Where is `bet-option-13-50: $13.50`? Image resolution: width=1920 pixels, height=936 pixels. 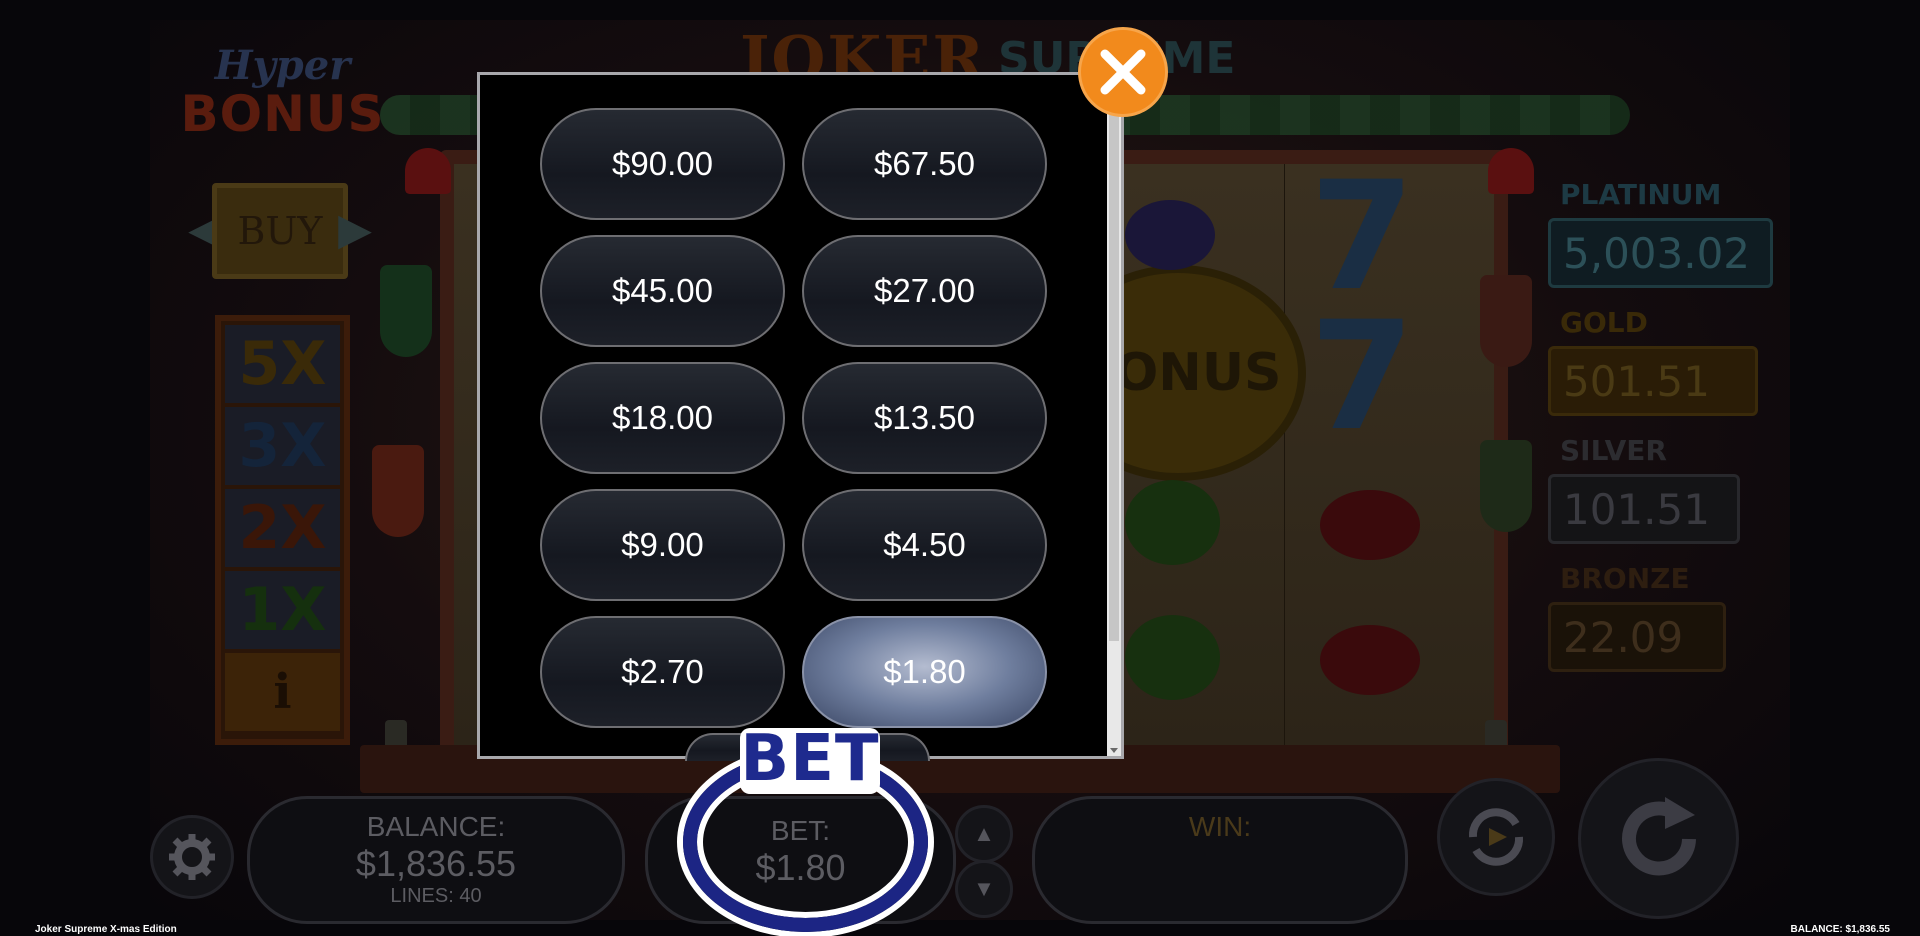 bet-option-13-50: $13.50 is located at coordinates (924, 418).